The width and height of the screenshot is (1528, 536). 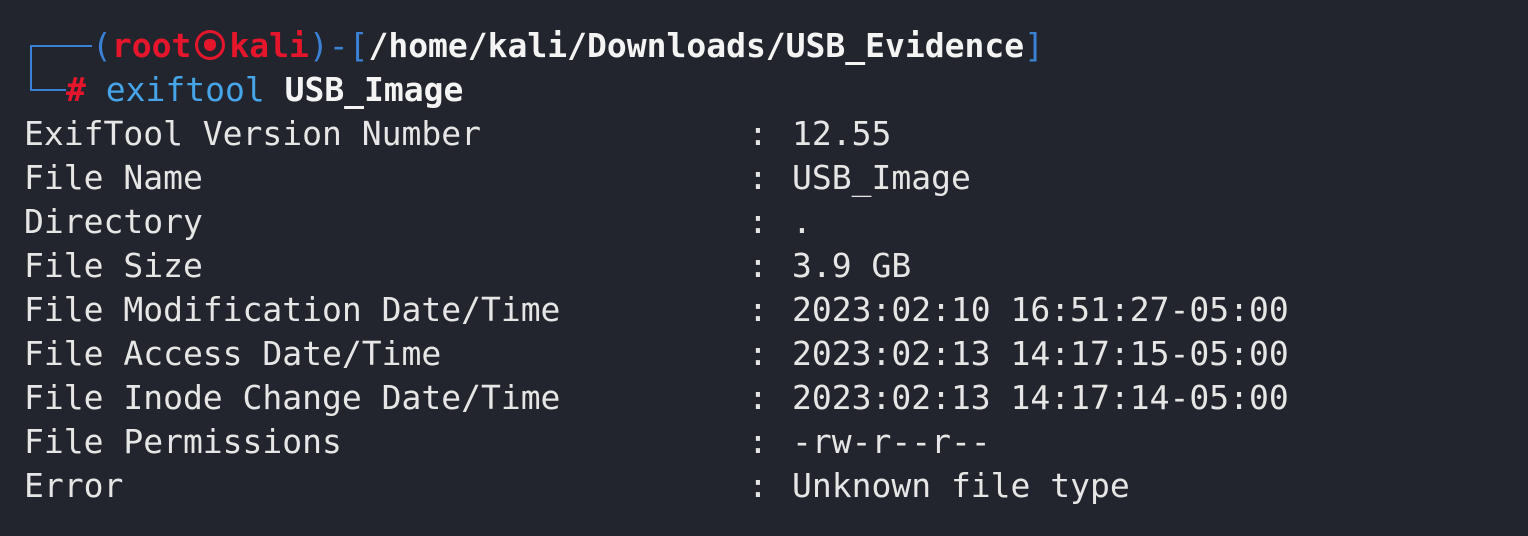 What do you see at coordinates (338, 45) in the screenshot?
I see `prompt-close-paren: )-[` at bounding box center [338, 45].